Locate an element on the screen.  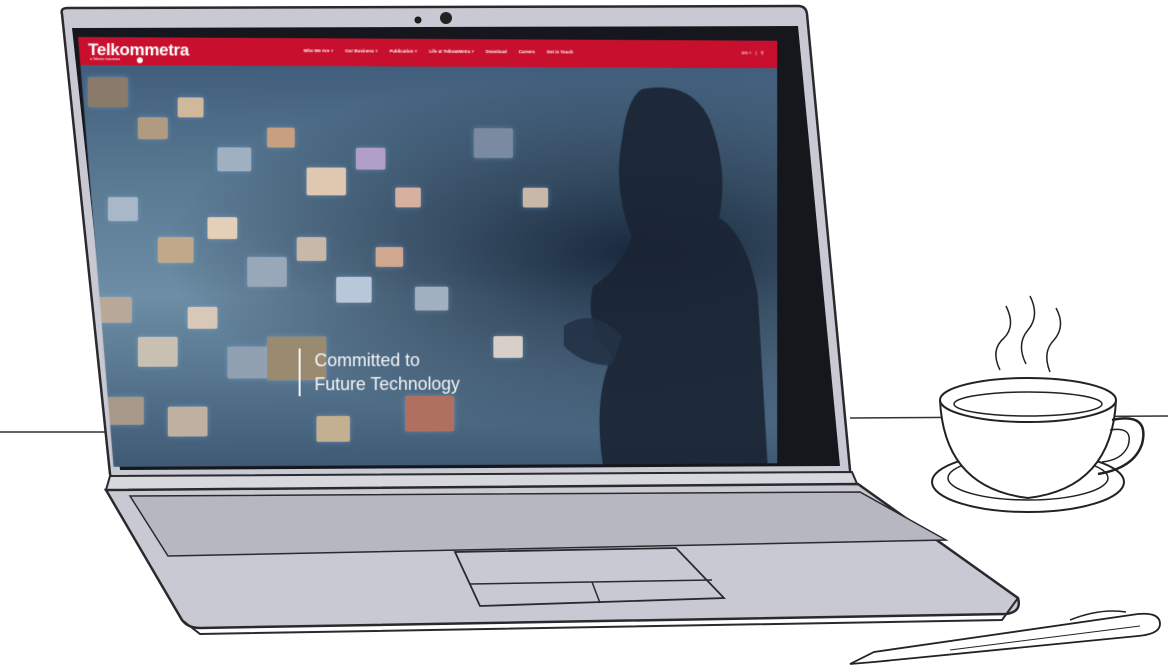
pen-icon is located at coordinates (1005, 637).